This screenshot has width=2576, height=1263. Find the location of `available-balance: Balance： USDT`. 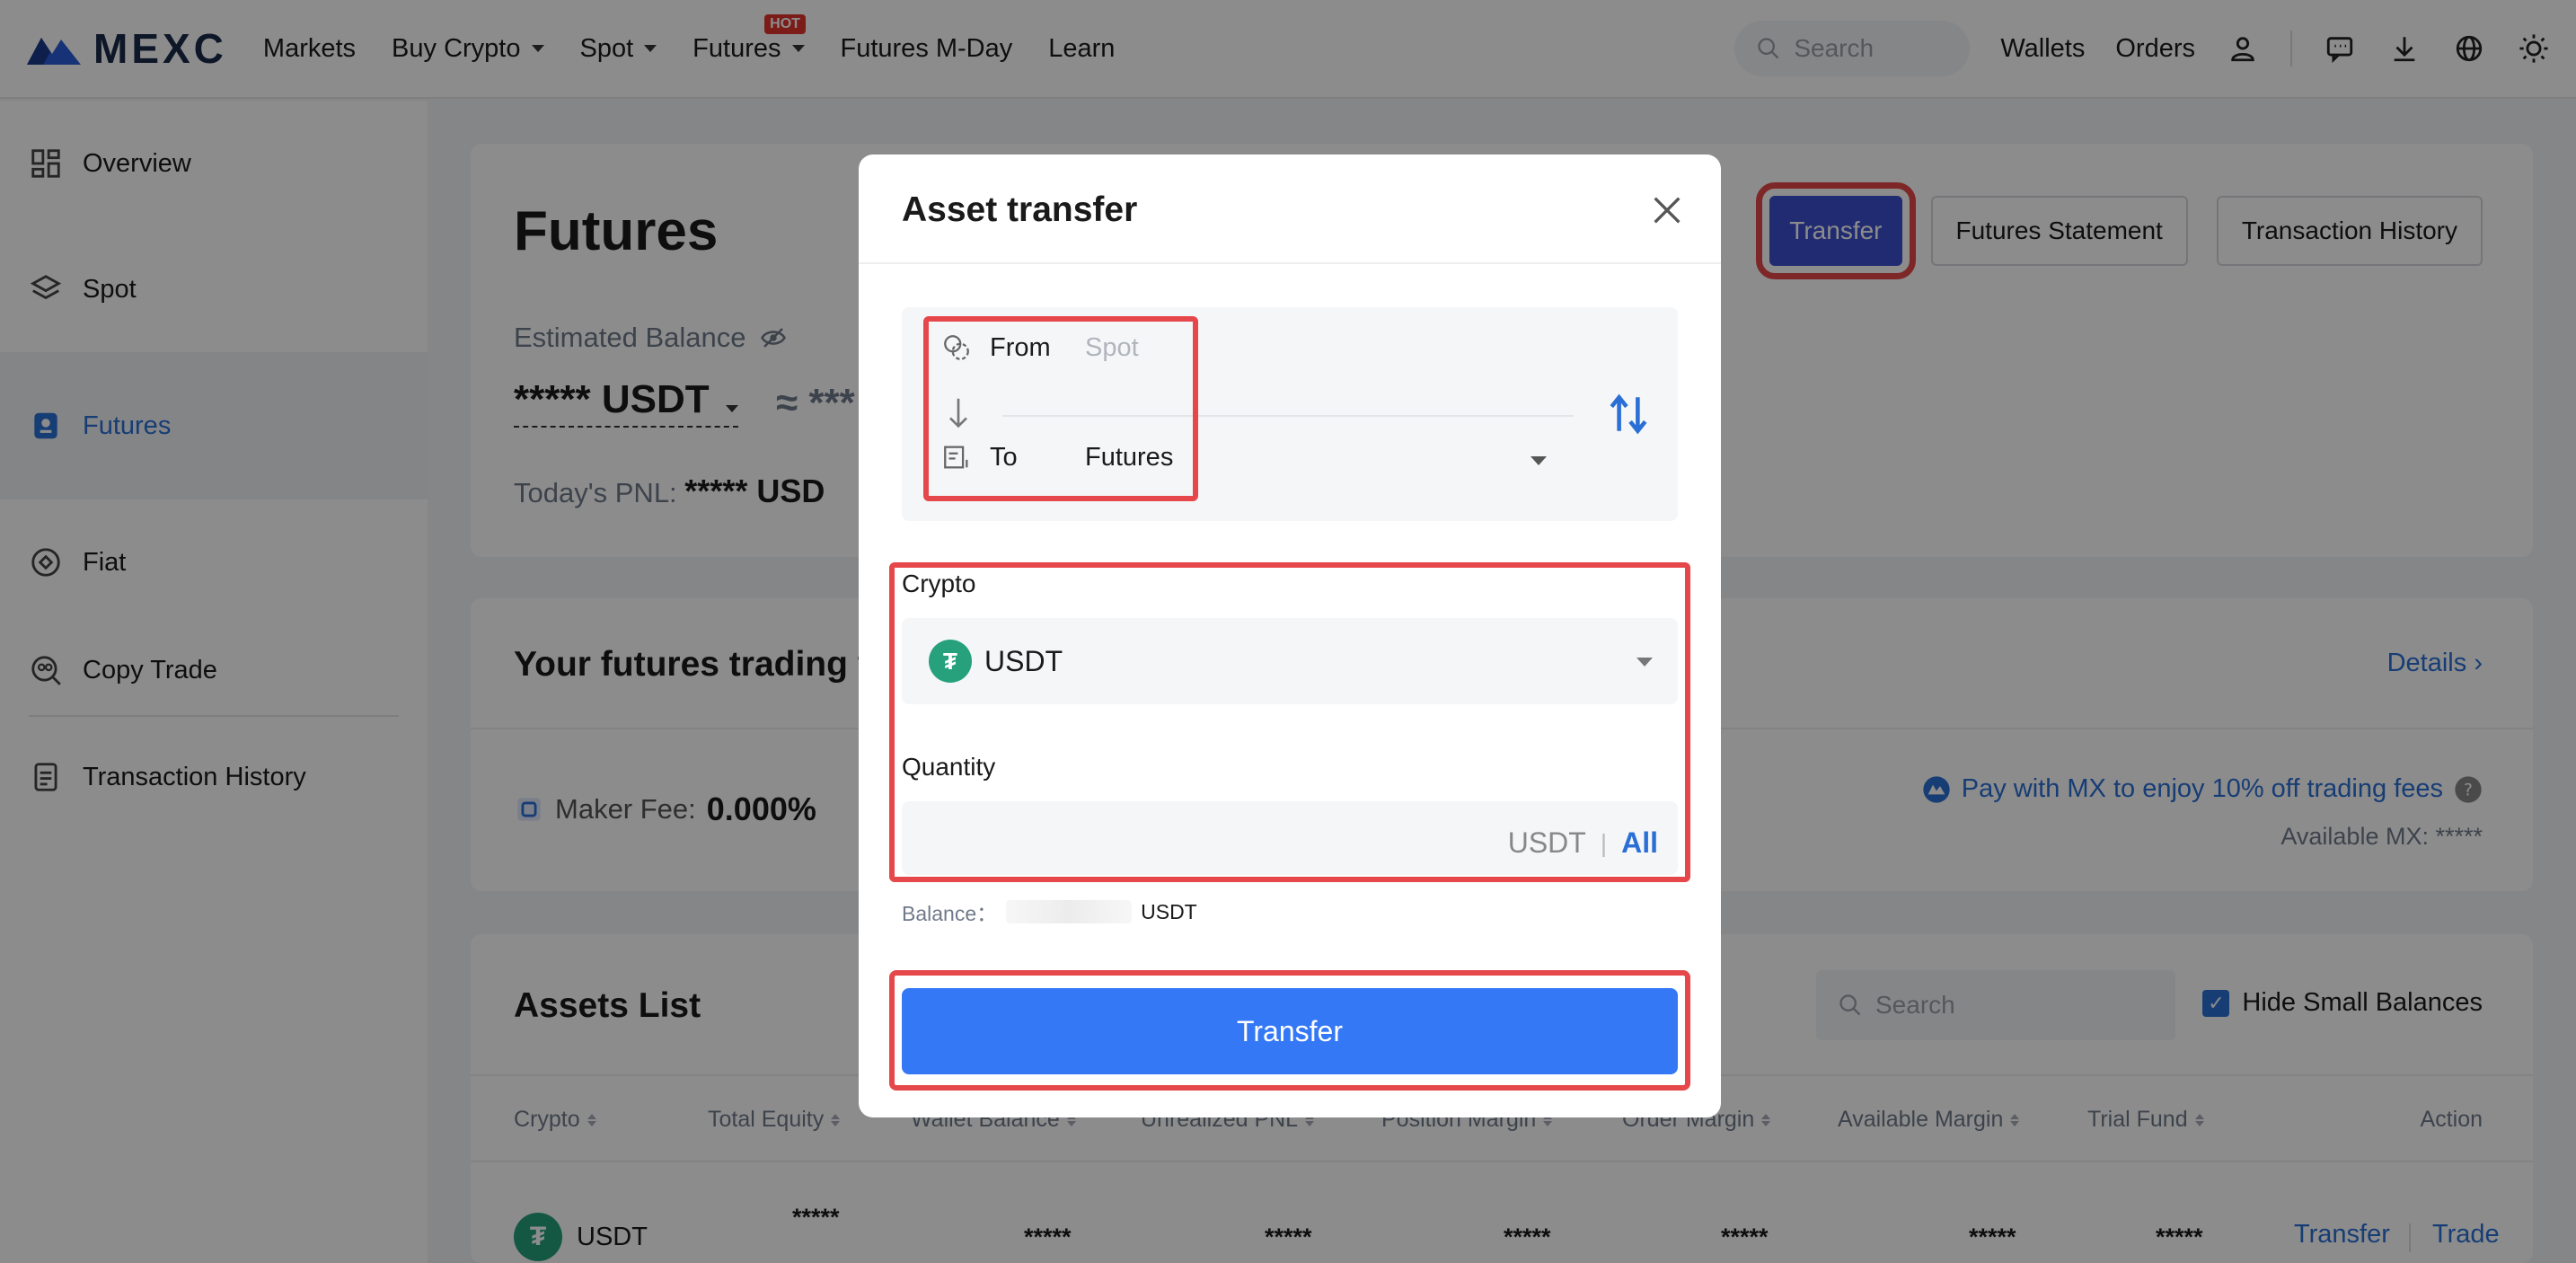

available-balance: Balance： USDT is located at coordinates (1049, 911).